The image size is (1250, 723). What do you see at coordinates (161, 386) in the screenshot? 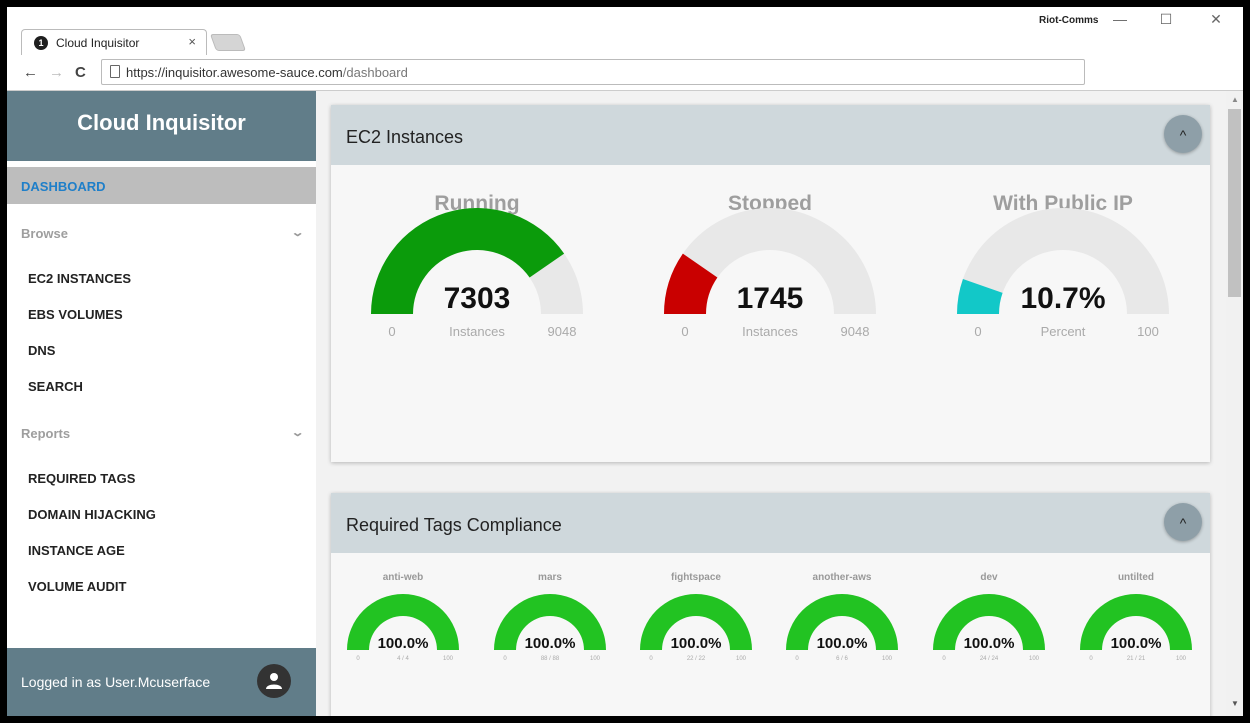
I see `sidebar-item-search: SEARCH` at bounding box center [161, 386].